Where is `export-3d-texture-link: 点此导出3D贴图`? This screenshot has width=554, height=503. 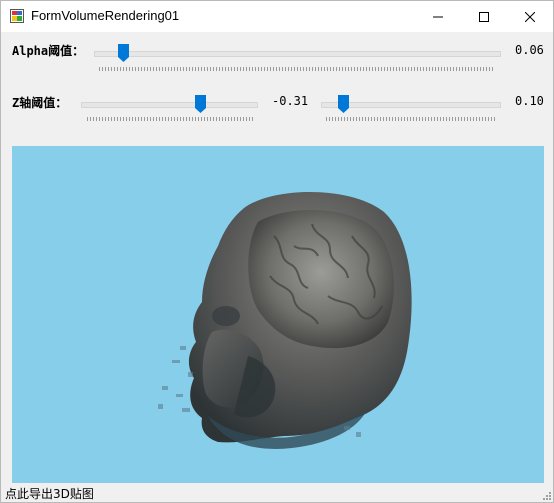
export-3d-texture-link: 点此导出3D贴图 is located at coordinates (49, 493).